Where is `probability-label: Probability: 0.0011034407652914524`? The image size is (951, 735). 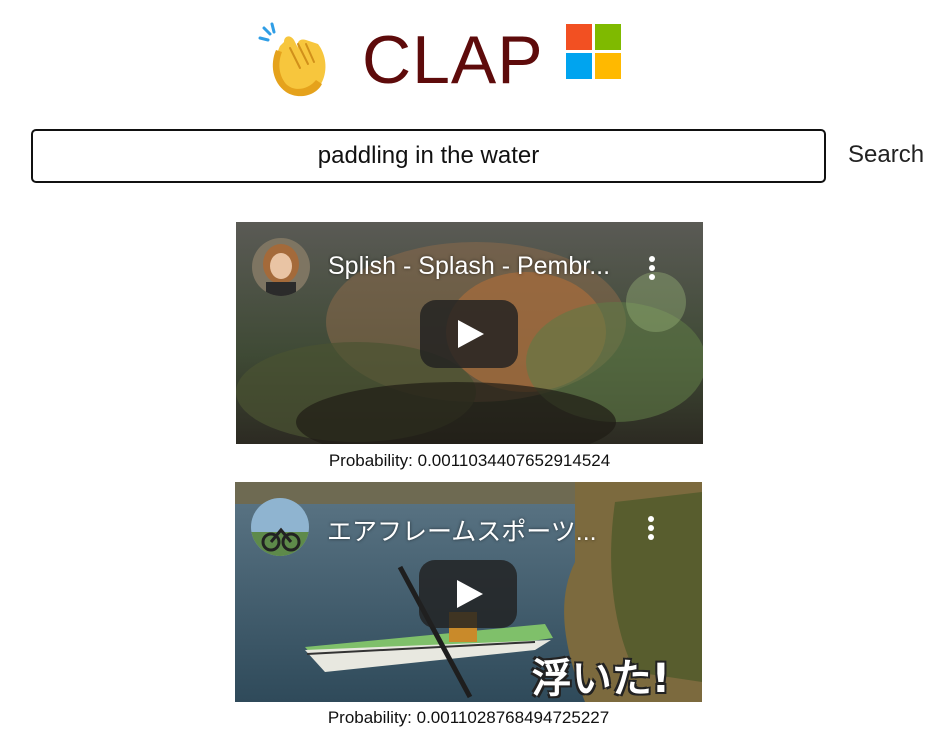
probability-label: Probability: 0.0011034407652914524 is located at coordinates (469, 460).